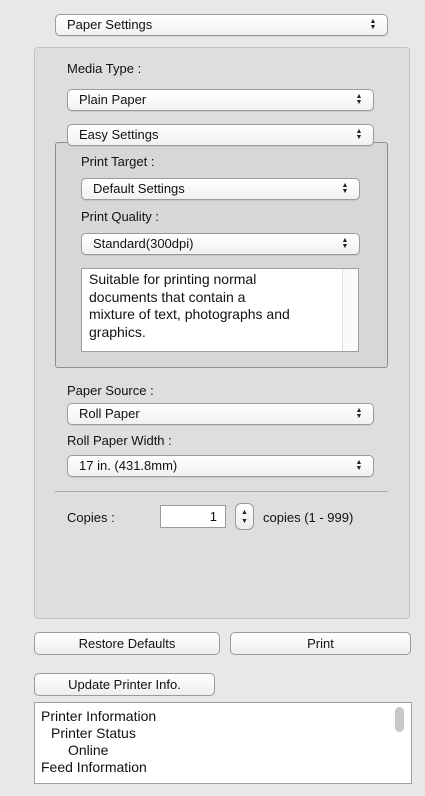 This screenshot has height=796, width=425. I want to click on print-quality-label: Print Quality :, so click(120, 216).